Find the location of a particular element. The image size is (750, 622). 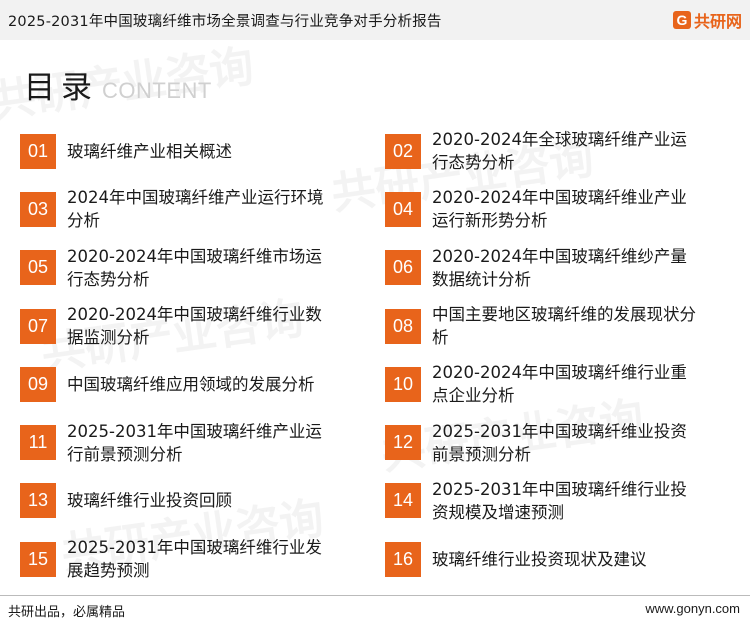

toc-number-badge: 13 is located at coordinates (38, 501).